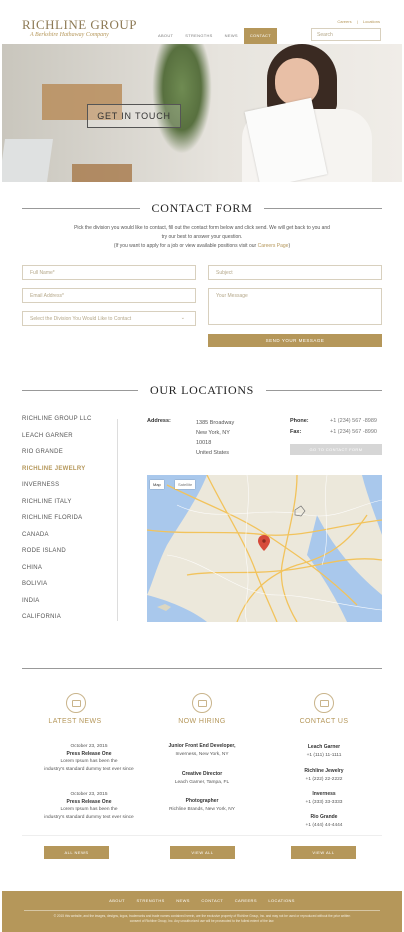 This screenshot has height=932, width=404. What do you see at coordinates (72, 441) in the screenshot?
I see `location-item: LEACH GARNER` at bounding box center [72, 441].